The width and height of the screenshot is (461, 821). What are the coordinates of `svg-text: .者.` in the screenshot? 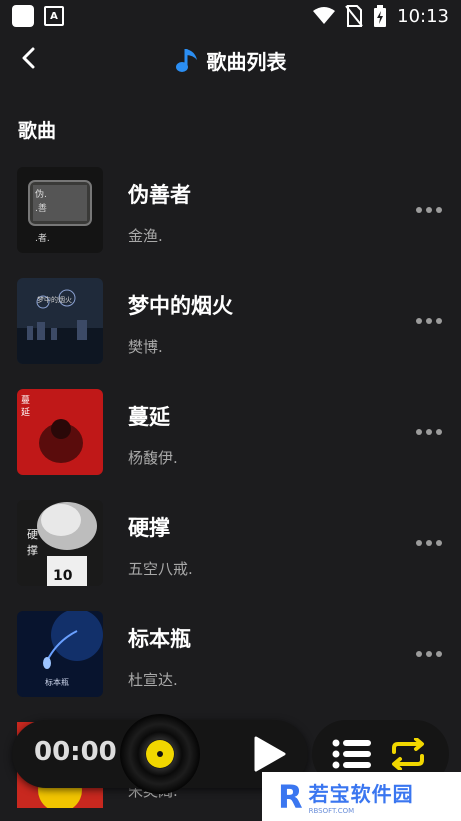 It's located at (42, 238).